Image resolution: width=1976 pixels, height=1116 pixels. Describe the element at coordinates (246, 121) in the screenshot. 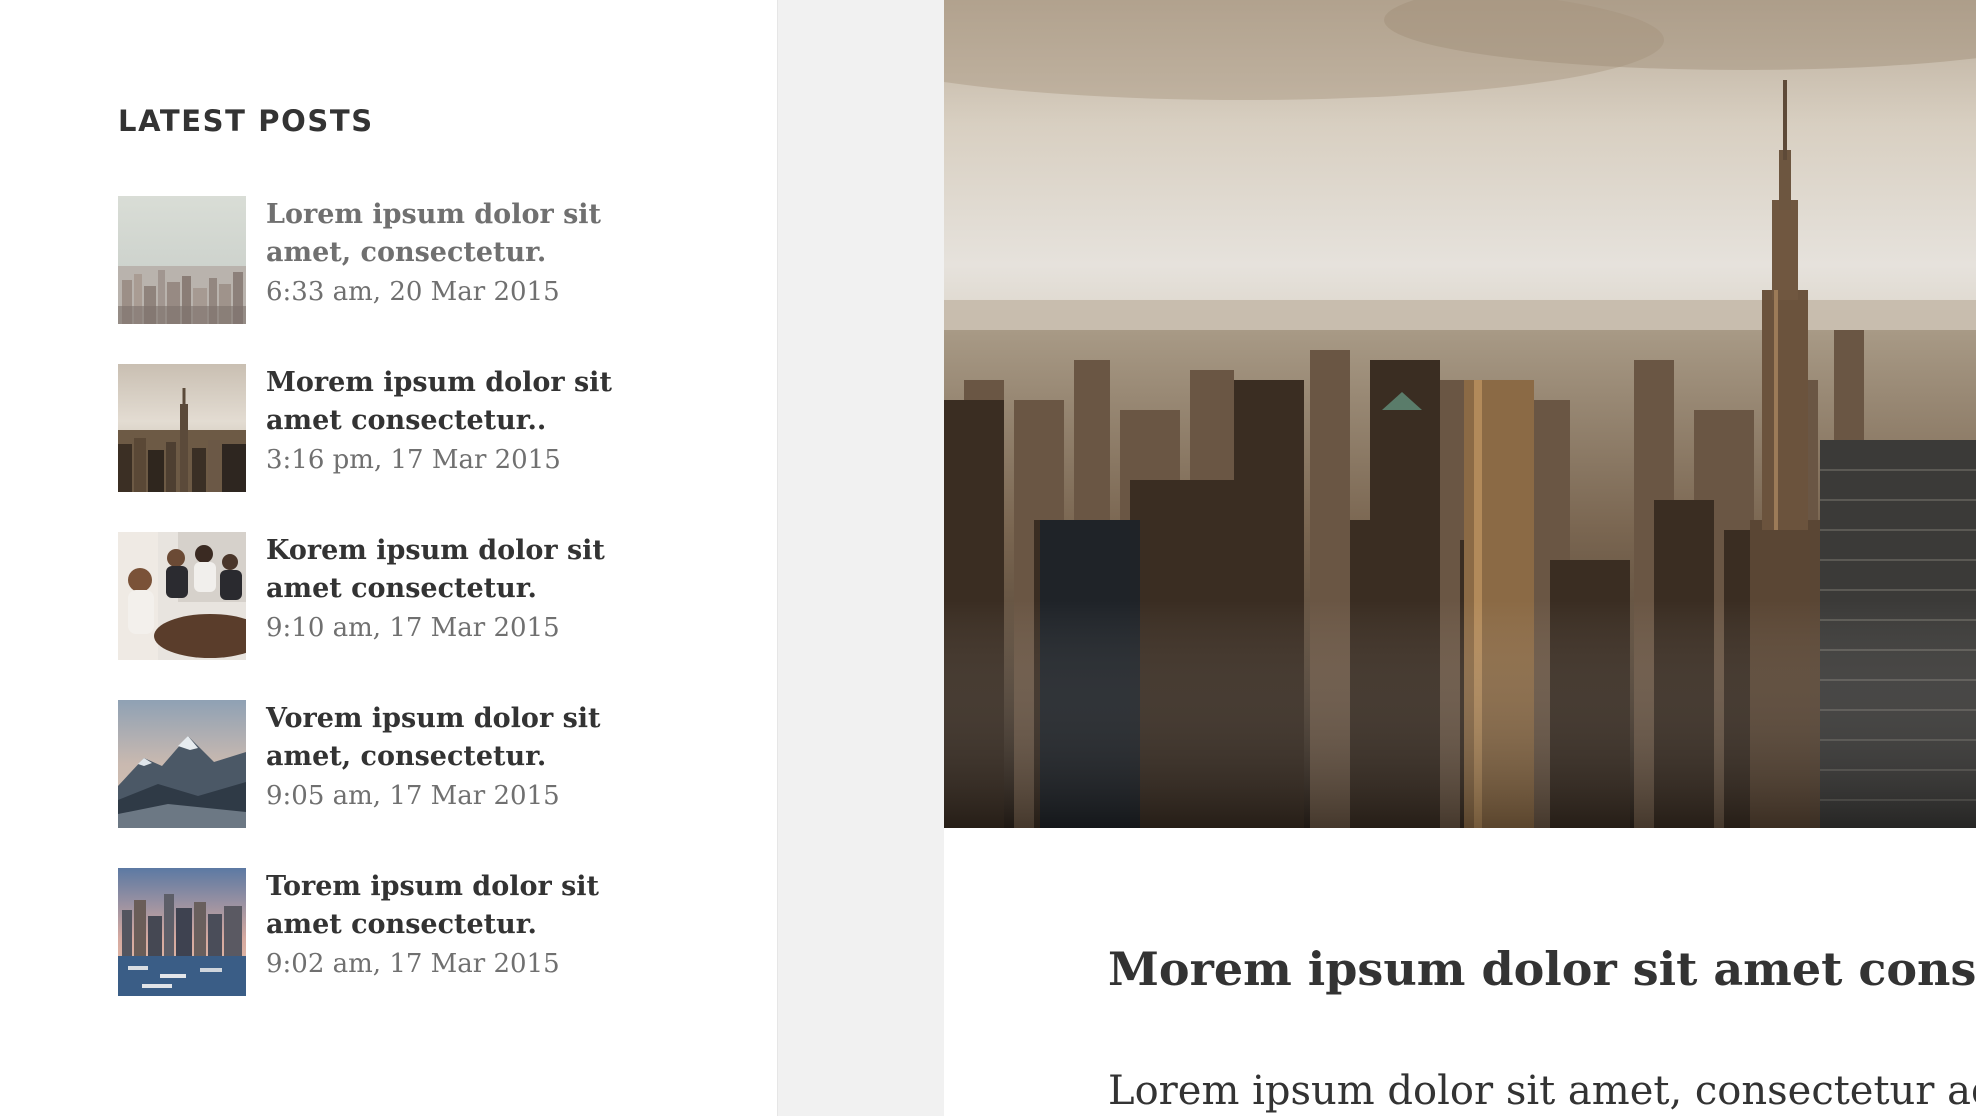

I see `latest-posts-heading: LATEST POSTS` at that location.